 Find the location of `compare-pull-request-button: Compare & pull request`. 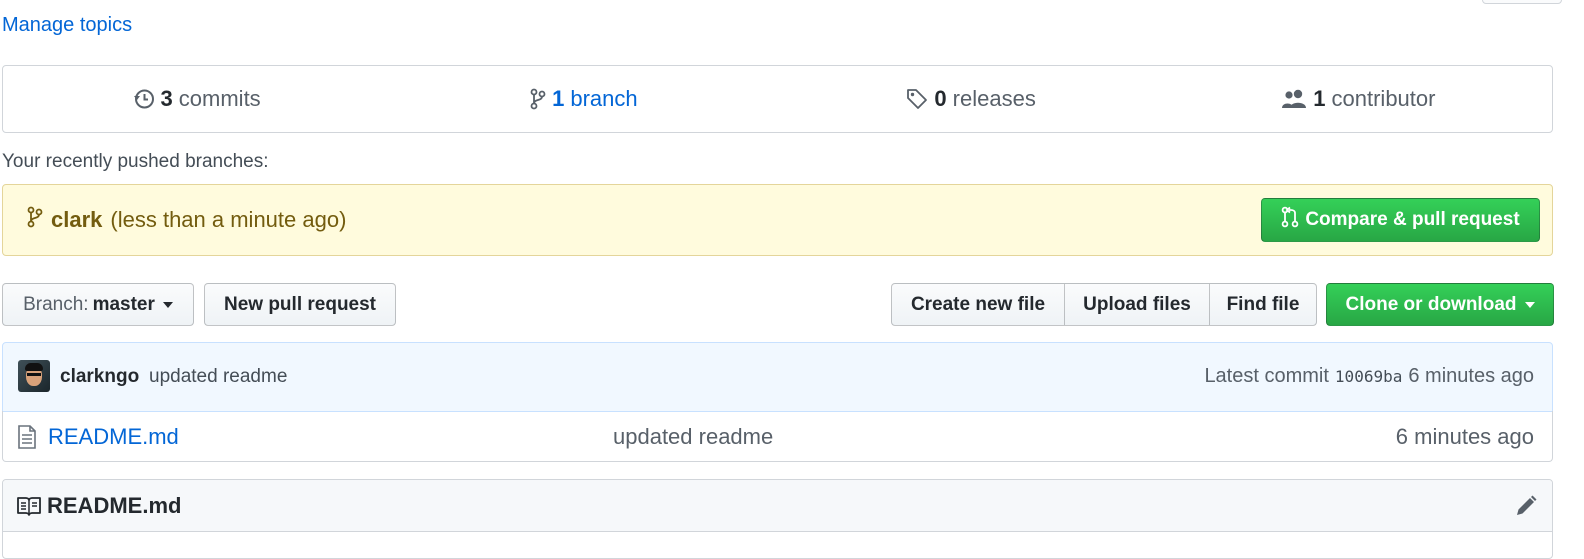

compare-pull-request-button: Compare & pull request is located at coordinates (1400, 220).